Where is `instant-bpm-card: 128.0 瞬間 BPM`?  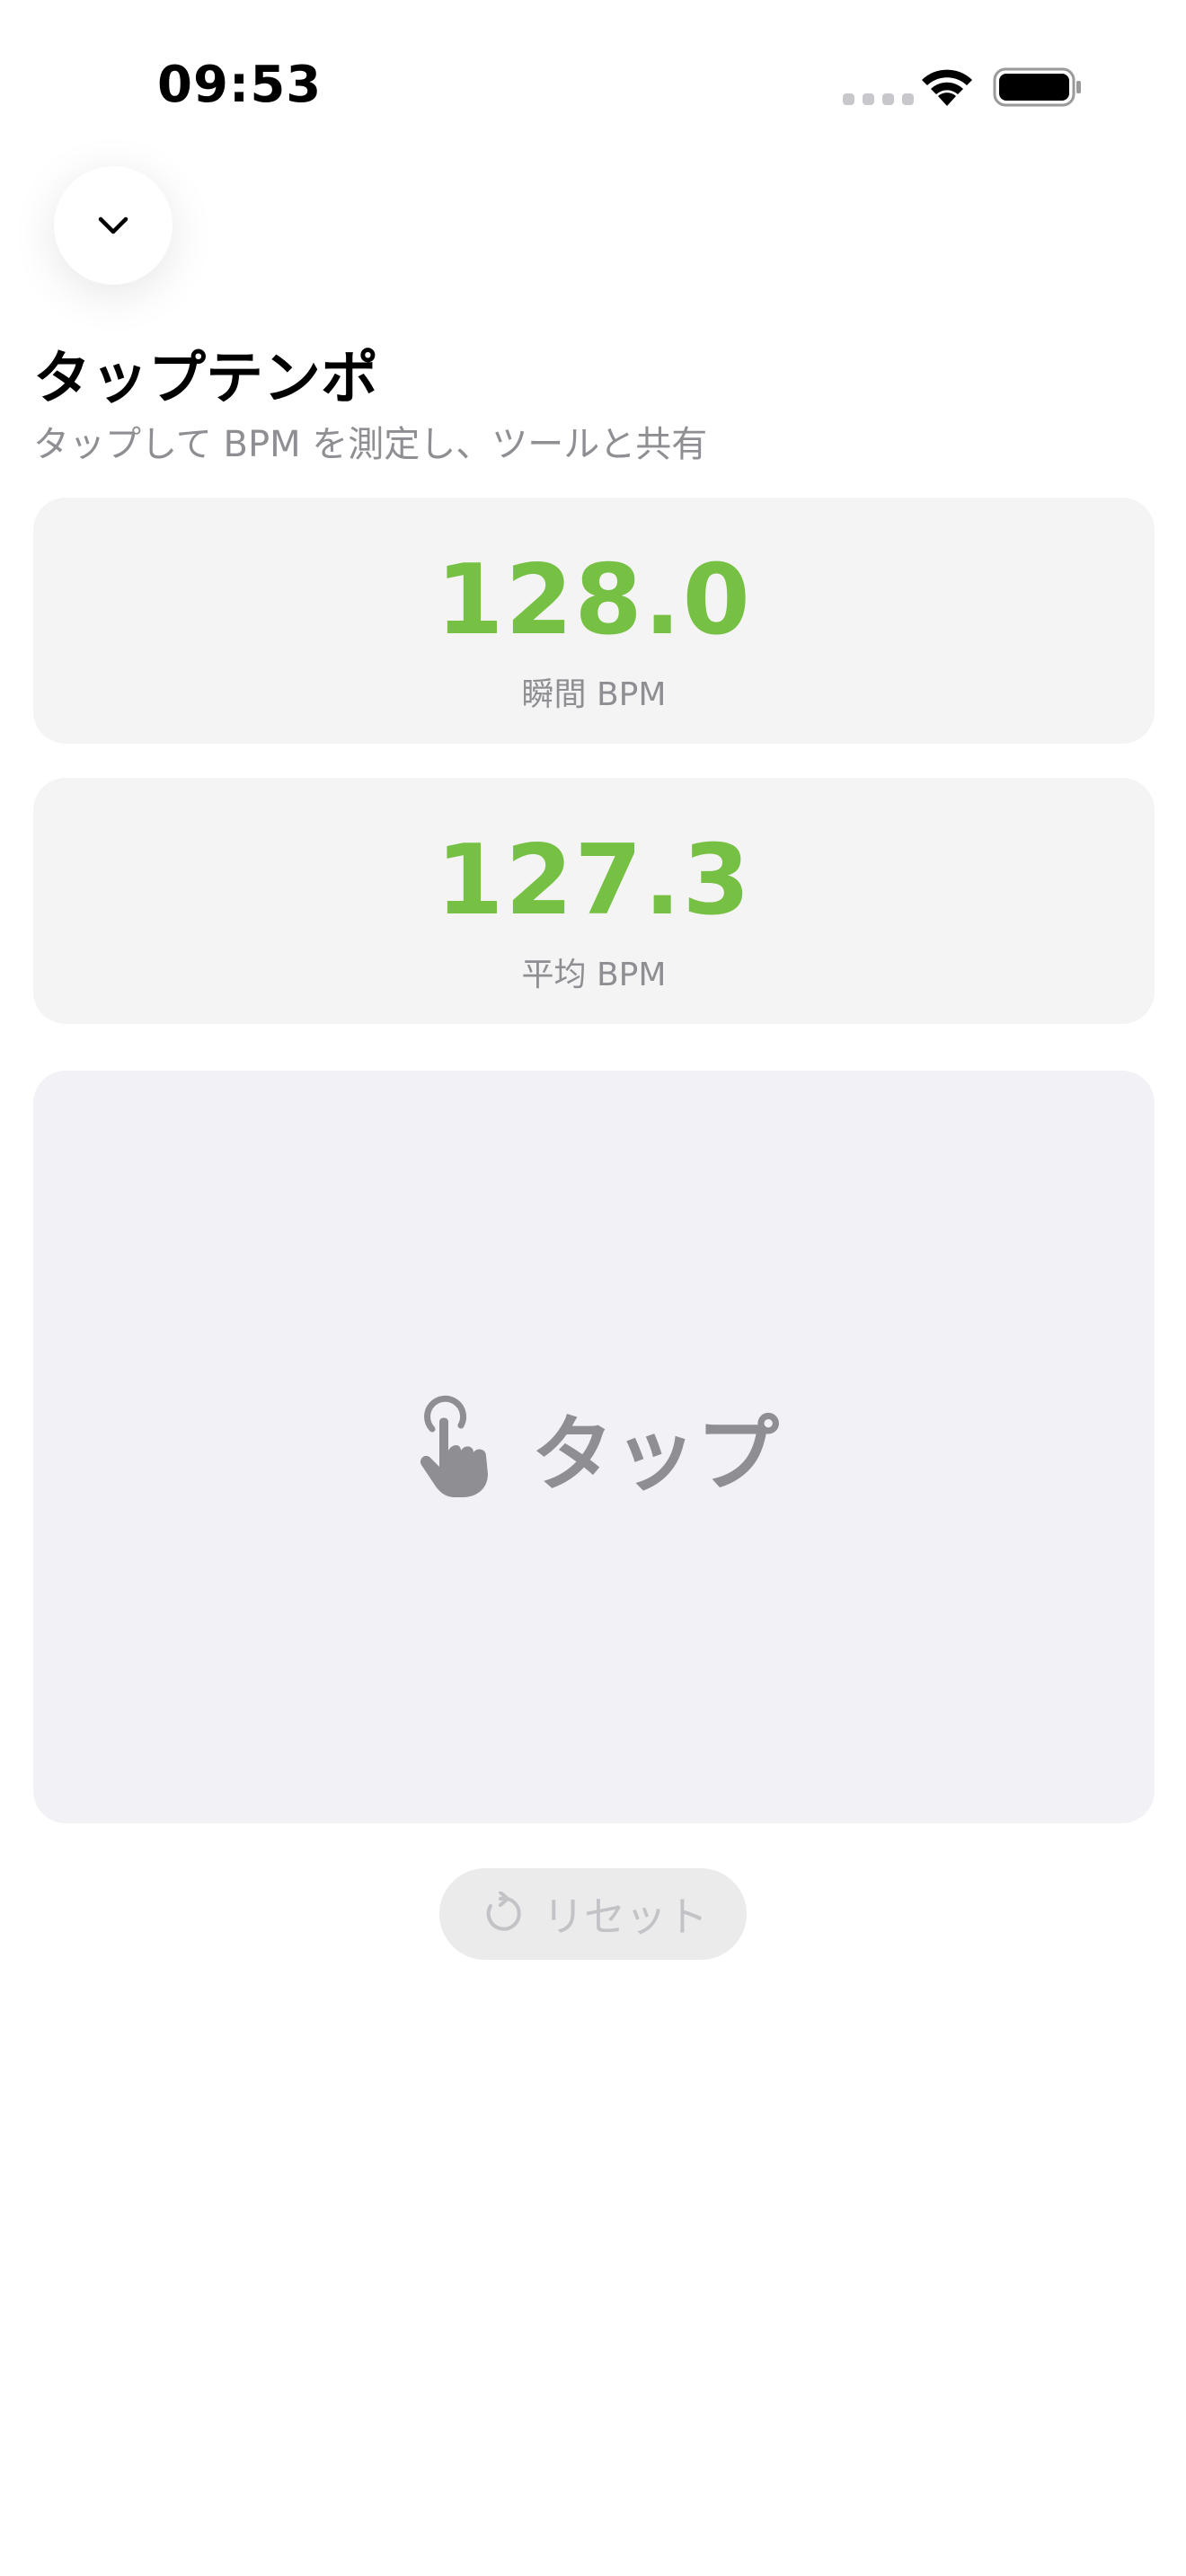 instant-bpm-card: 128.0 瞬間 BPM is located at coordinates (594, 621).